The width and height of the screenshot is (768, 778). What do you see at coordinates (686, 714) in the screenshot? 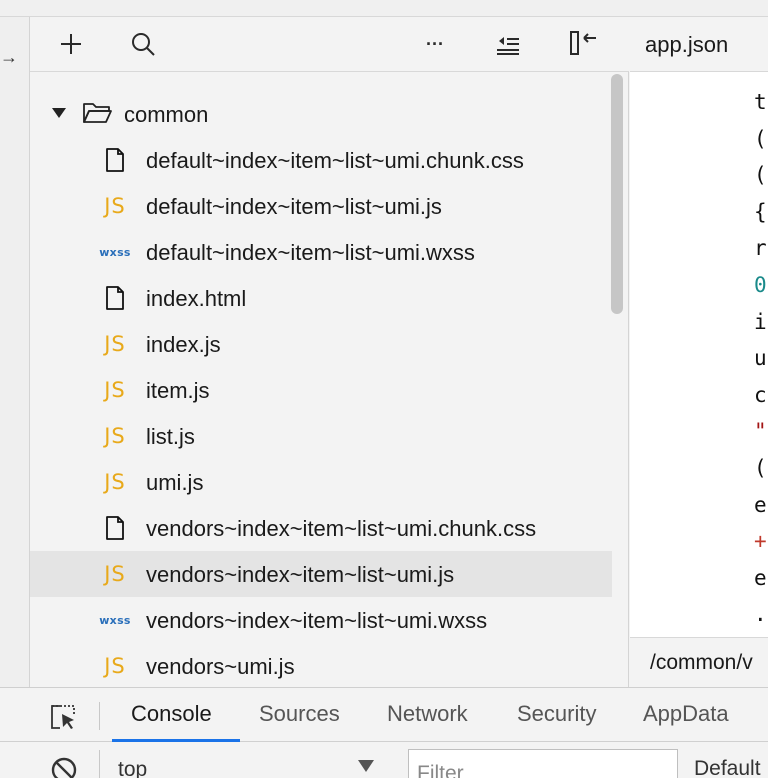
I see `tab-appdata: AppData` at bounding box center [686, 714].